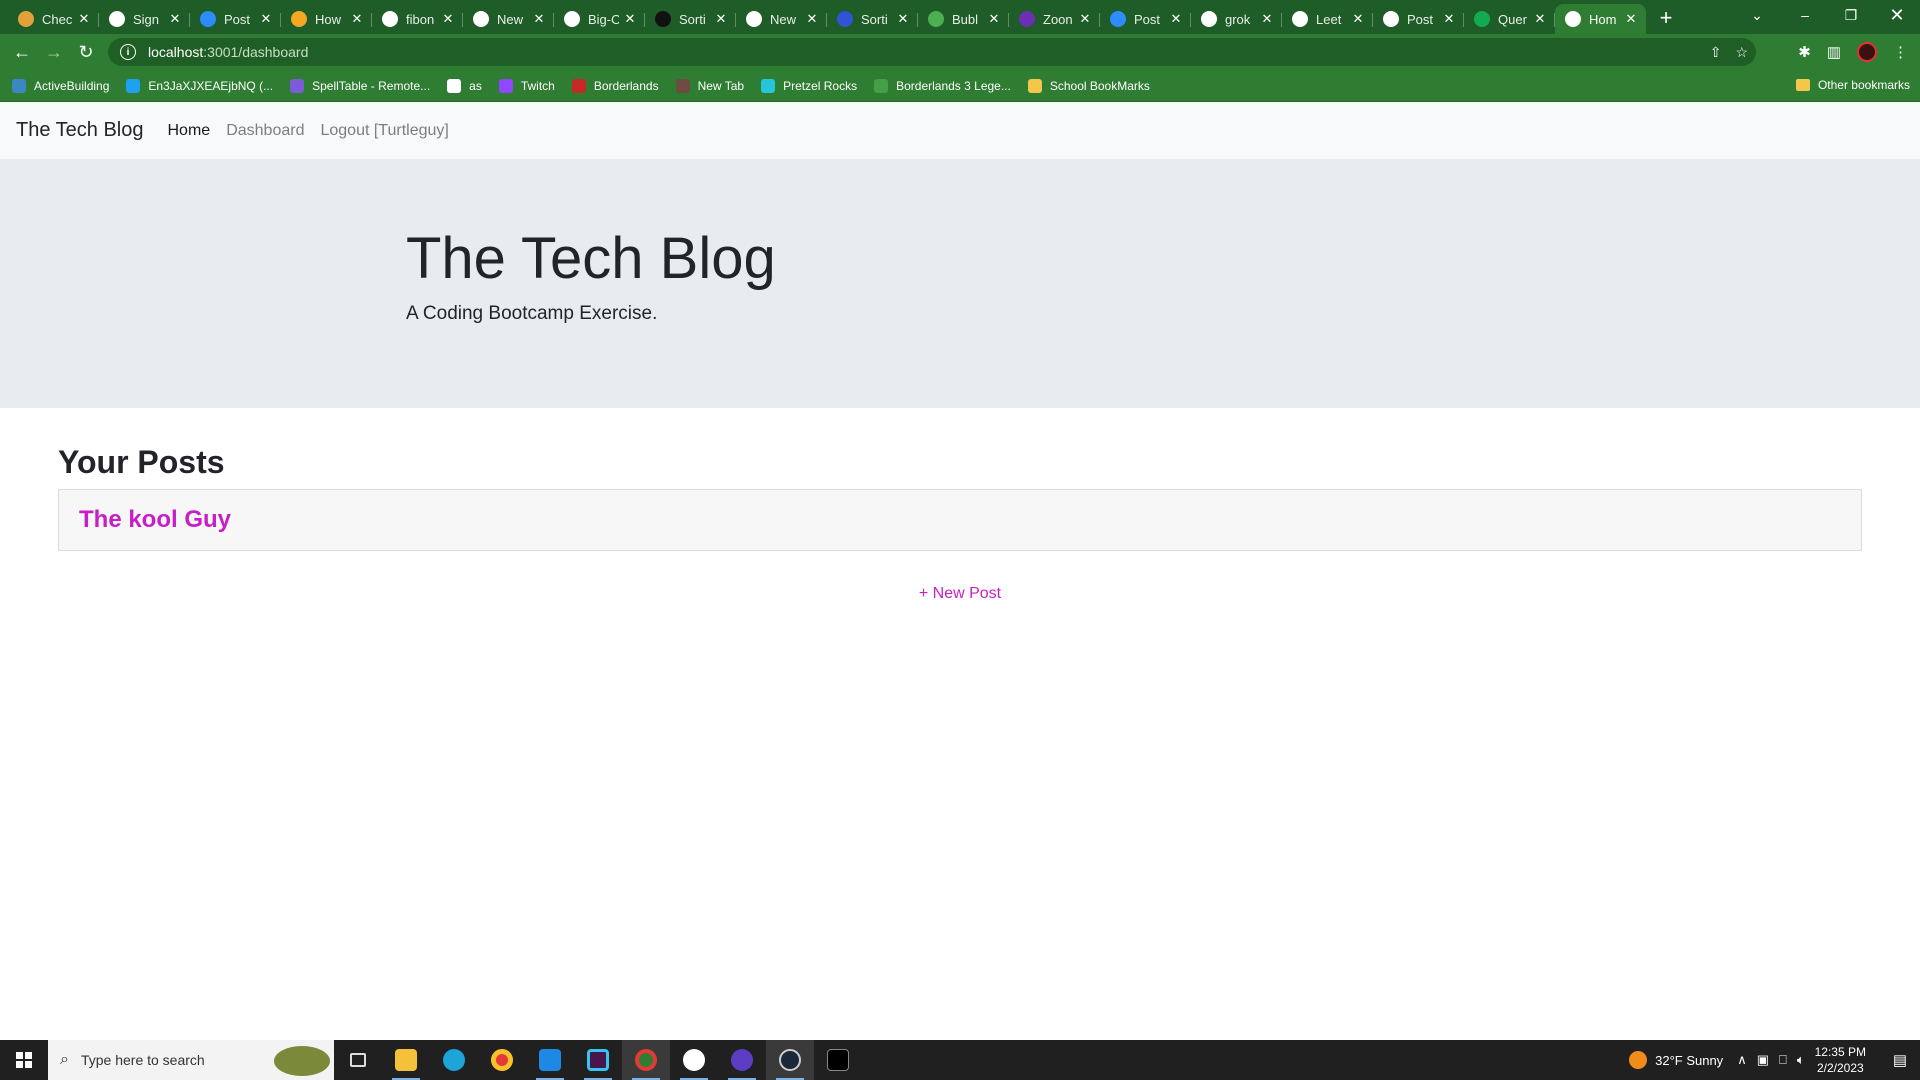  What do you see at coordinates (1088, 85) in the screenshot?
I see `bookmark-item: School BookMarks` at bounding box center [1088, 85].